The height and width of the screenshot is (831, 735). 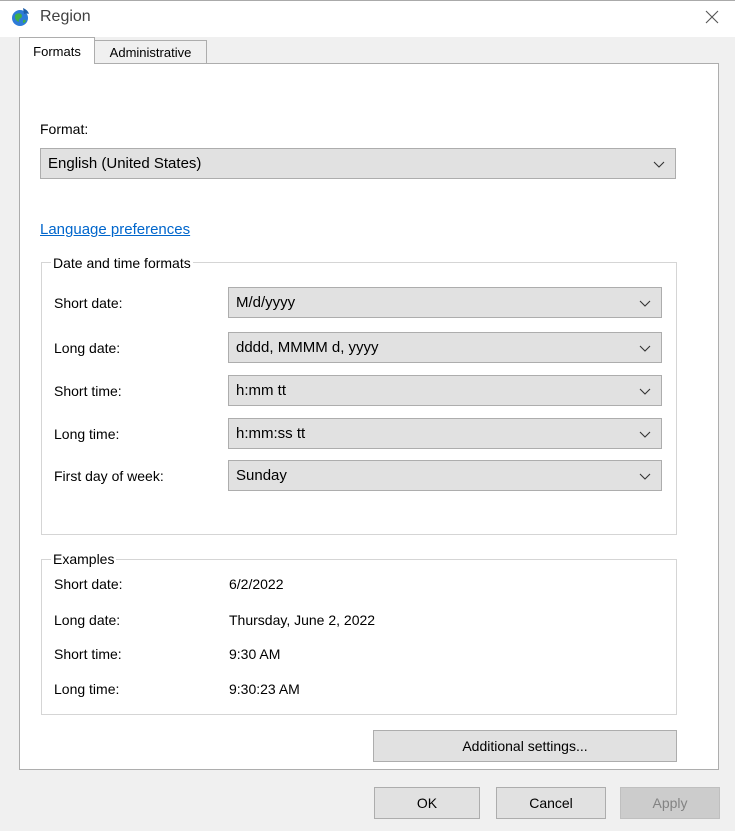 What do you see at coordinates (151, 52) in the screenshot?
I see `tab-administrative: Administrative` at bounding box center [151, 52].